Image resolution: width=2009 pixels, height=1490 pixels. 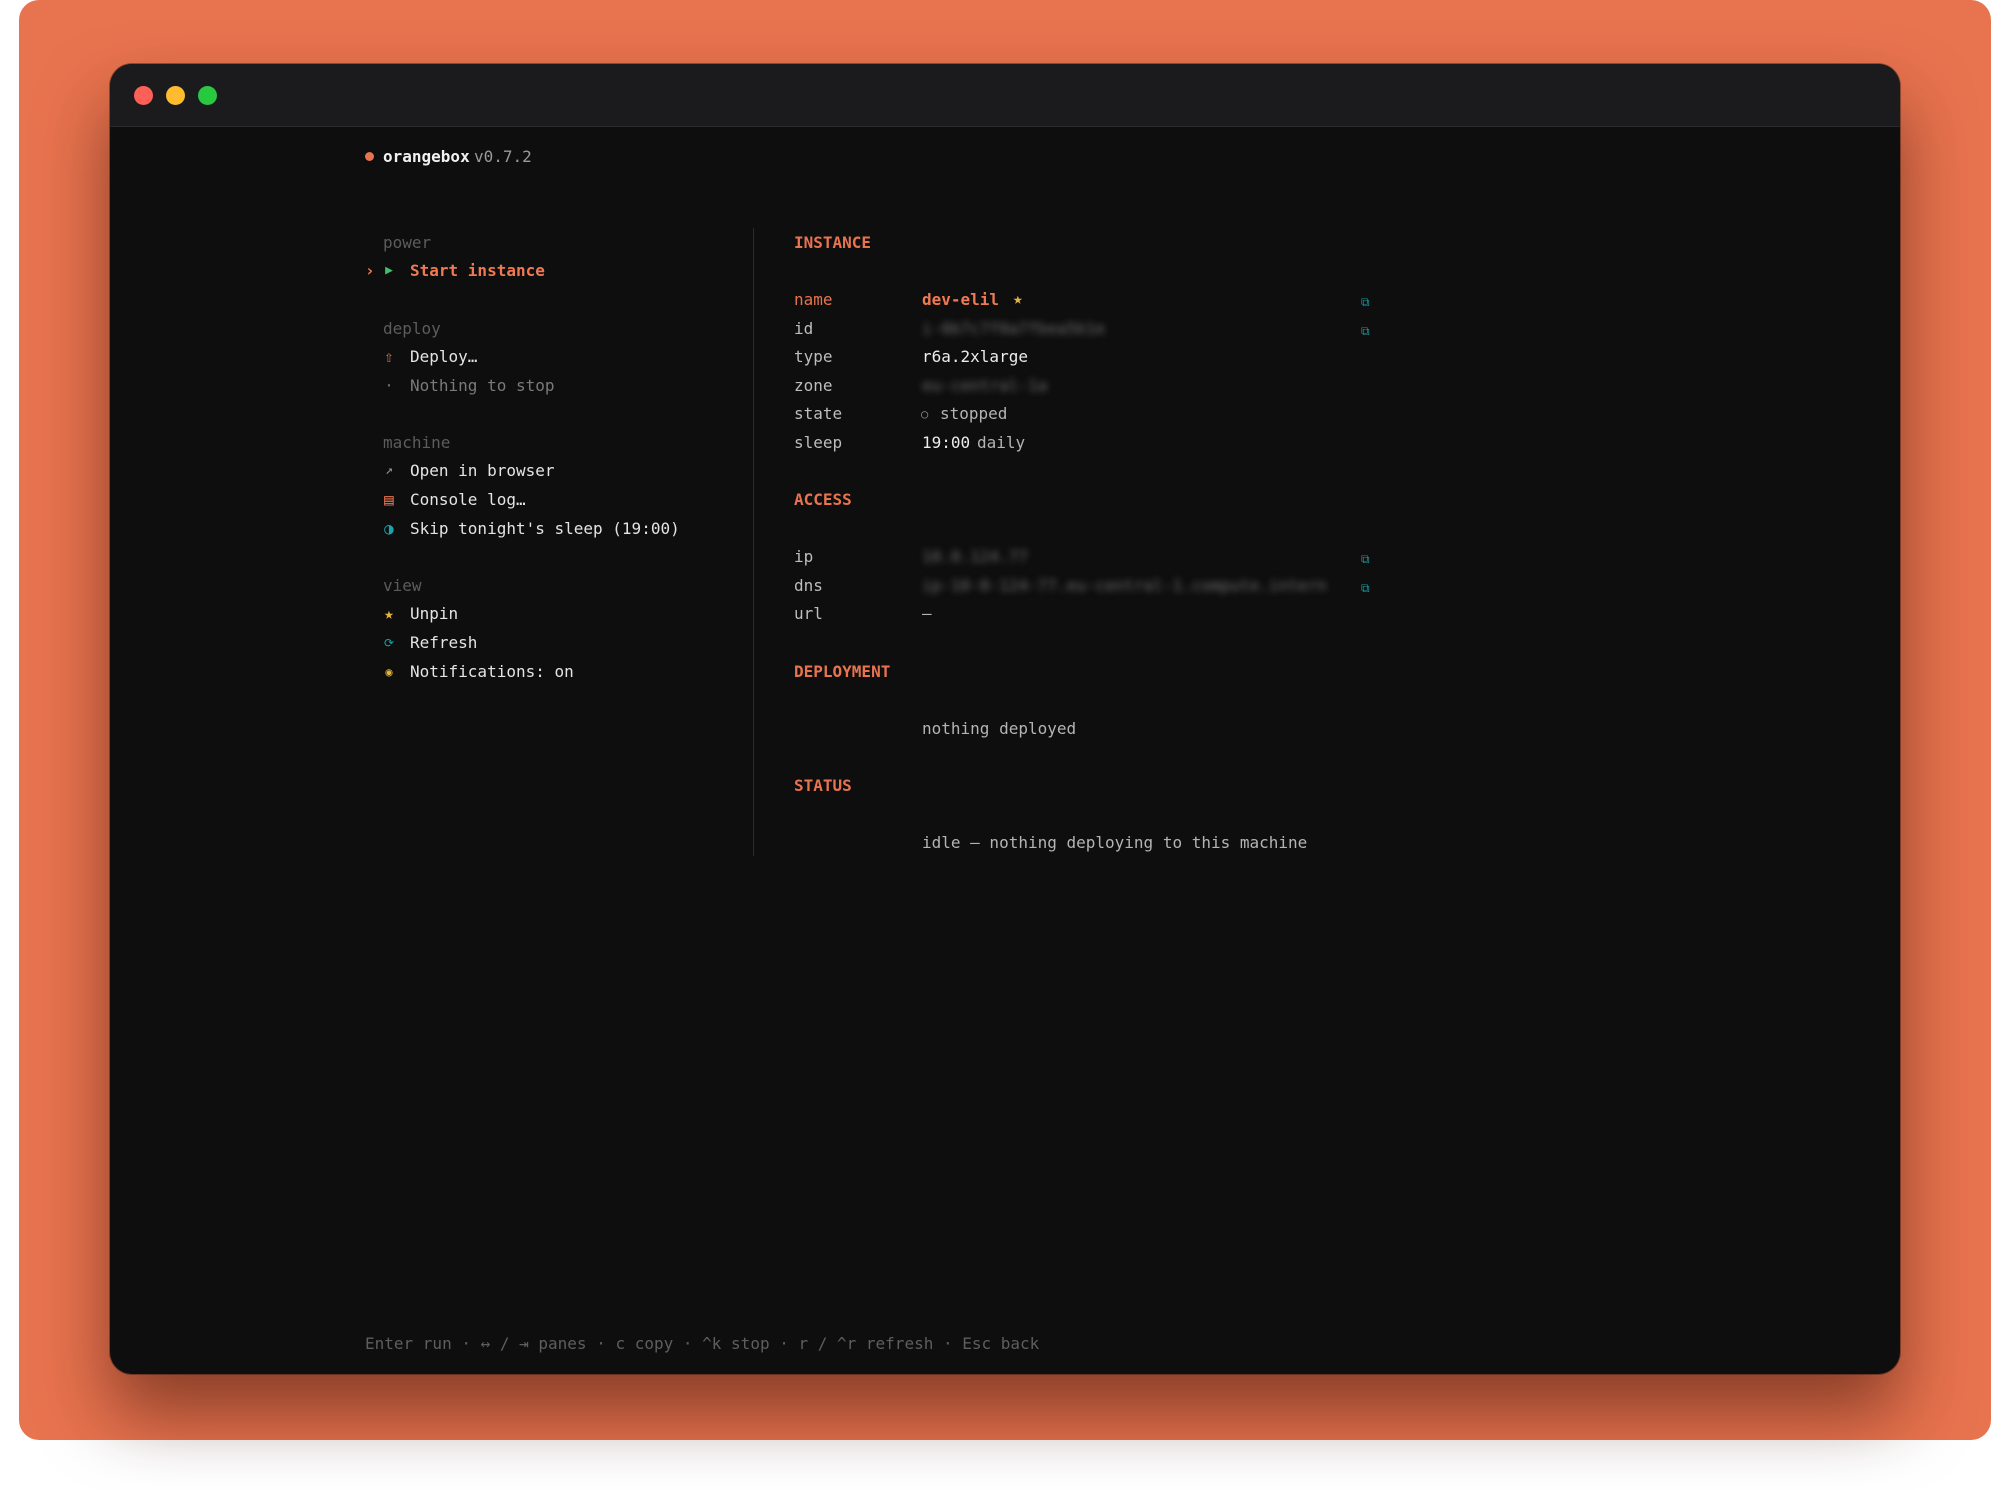 I want to click on instance-state-value: stopped, so click(x=974, y=413).